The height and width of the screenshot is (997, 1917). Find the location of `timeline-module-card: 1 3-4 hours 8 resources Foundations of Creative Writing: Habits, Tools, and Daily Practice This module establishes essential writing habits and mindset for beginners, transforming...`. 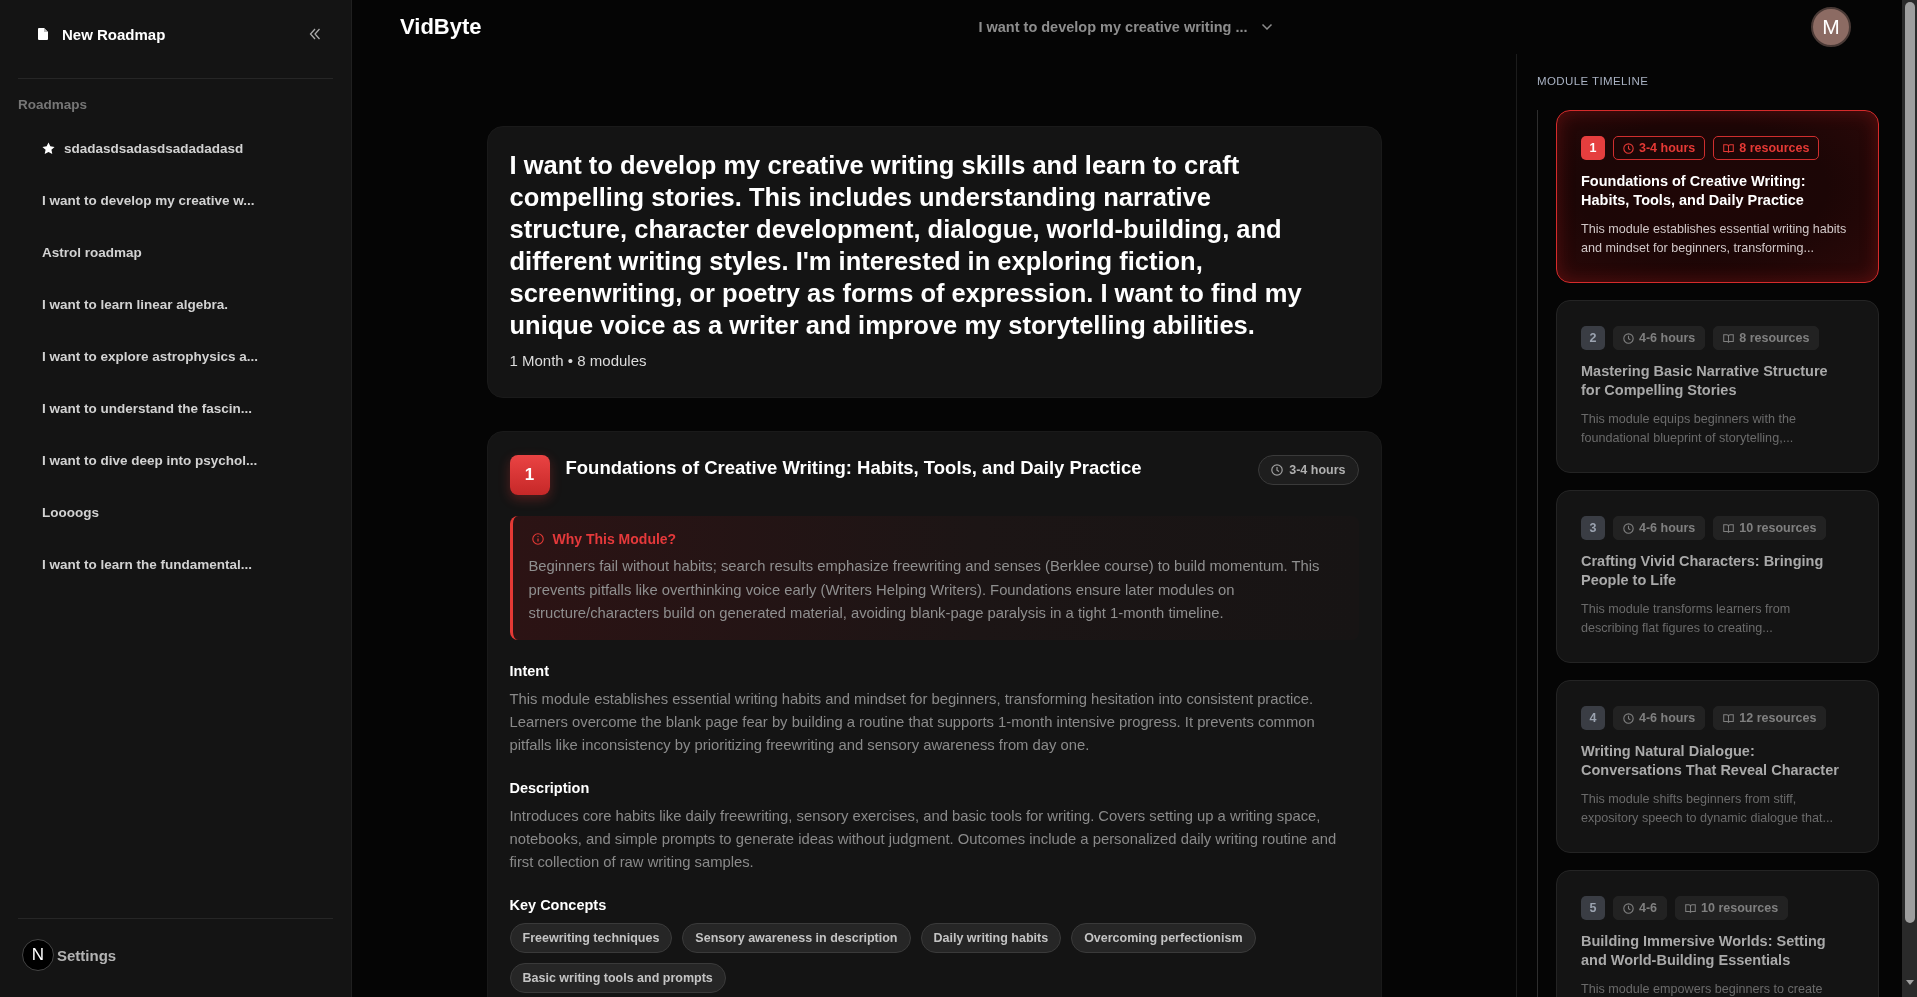

timeline-module-card: 1 3-4 hours 8 resources Foundations of Creative Writing: Habits, Tools, and Daily Practice This module establishes essential writing habits and mindset for beginners, transforming... is located at coordinates (1717, 196).